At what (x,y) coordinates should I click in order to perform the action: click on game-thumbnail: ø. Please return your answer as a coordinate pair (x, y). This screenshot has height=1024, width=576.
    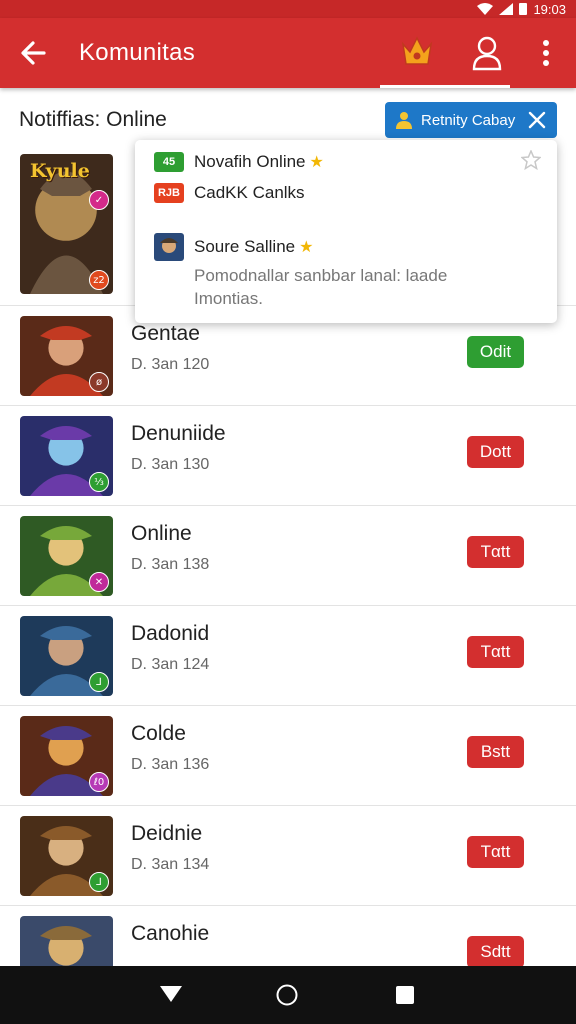
    Looking at the image, I should click on (66, 356).